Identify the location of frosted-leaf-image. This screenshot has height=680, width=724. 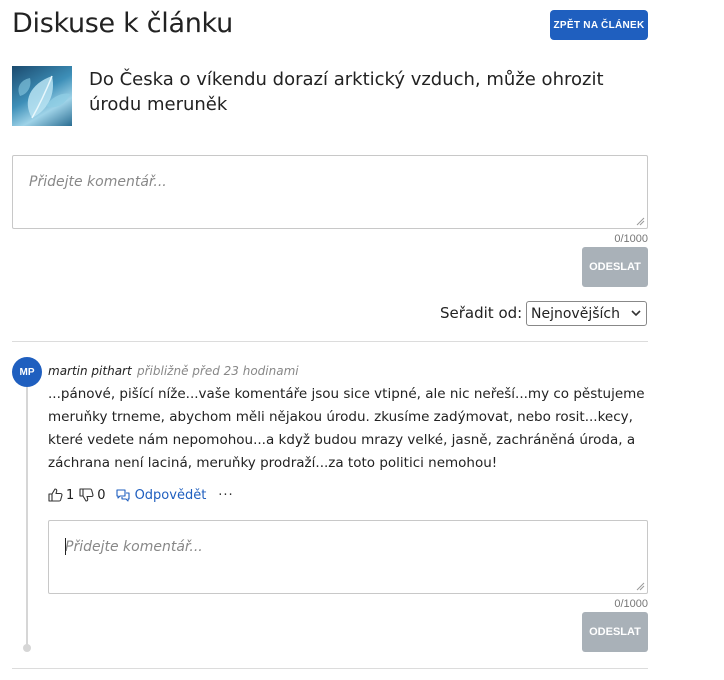
(44, 97).